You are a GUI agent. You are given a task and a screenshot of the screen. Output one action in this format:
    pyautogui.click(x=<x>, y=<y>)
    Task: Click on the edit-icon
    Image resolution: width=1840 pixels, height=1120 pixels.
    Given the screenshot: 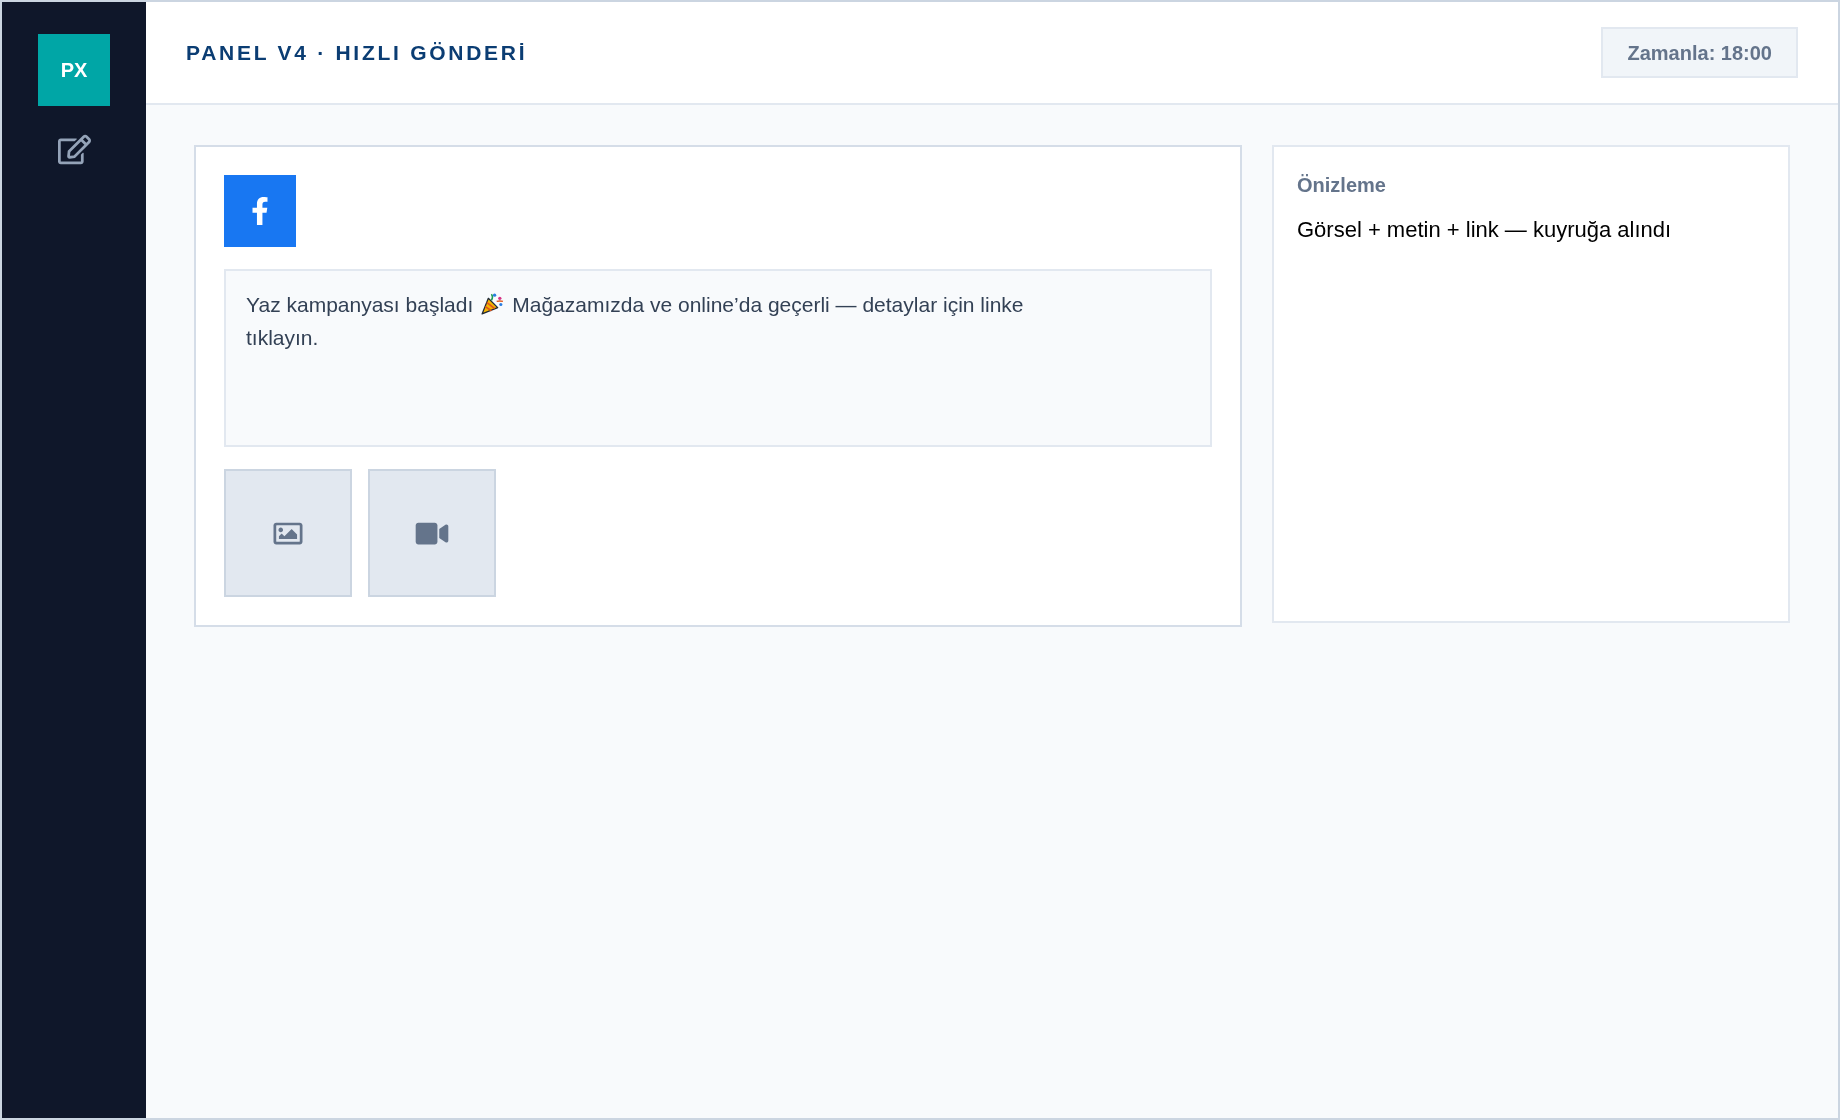 What is the action you would take?
    pyautogui.click(x=74, y=149)
    